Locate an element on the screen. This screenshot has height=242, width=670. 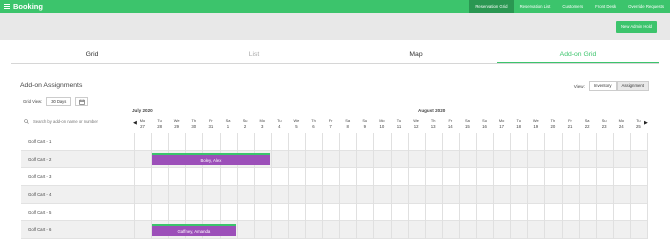
nav-override-requests: Override Requests is located at coordinates (646, 6).